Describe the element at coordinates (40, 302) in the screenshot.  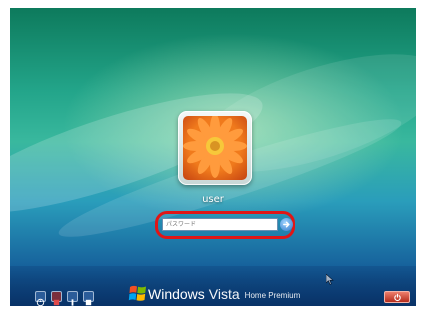
I see `ease-of-access-icon` at that location.